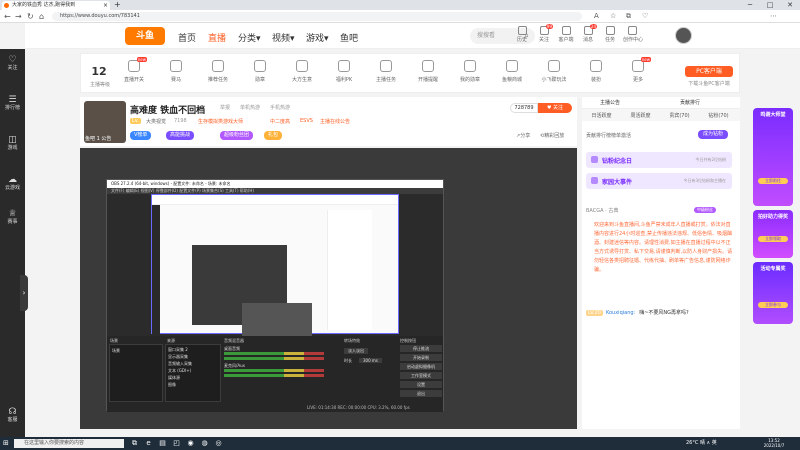  I want to click on nav-yuba: 鱼吧, so click(349, 37).